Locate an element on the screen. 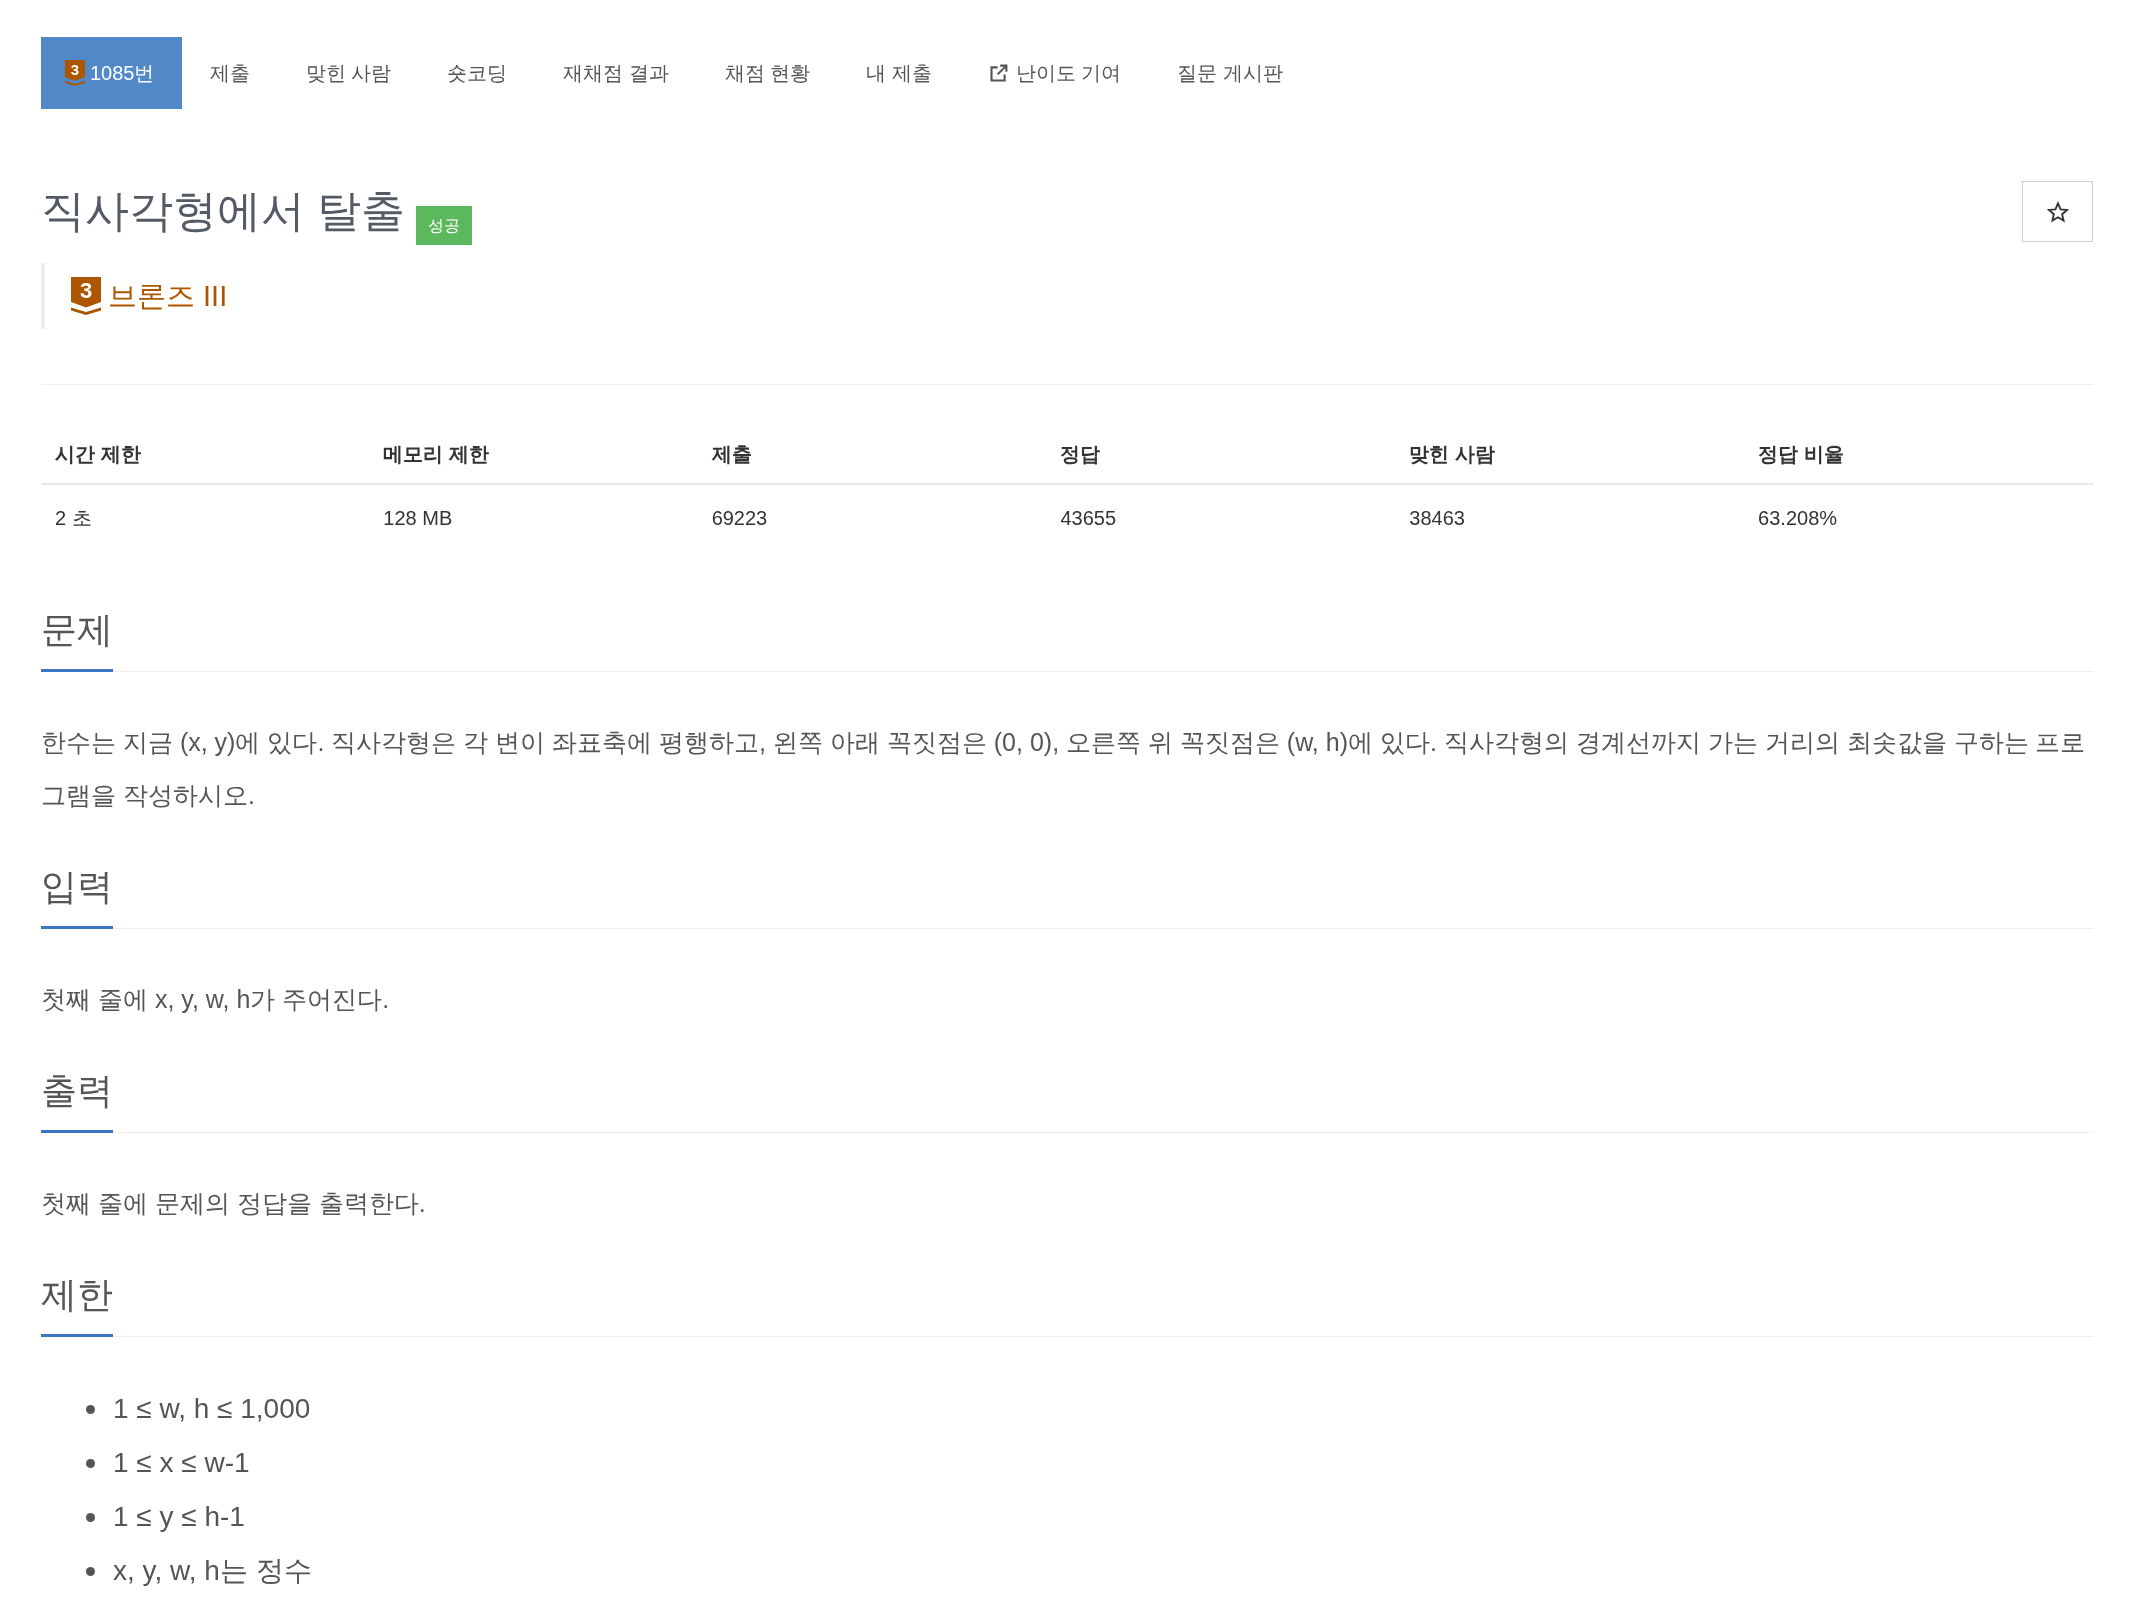  column-header: 시간 제한 is located at coordinates (205, 454).